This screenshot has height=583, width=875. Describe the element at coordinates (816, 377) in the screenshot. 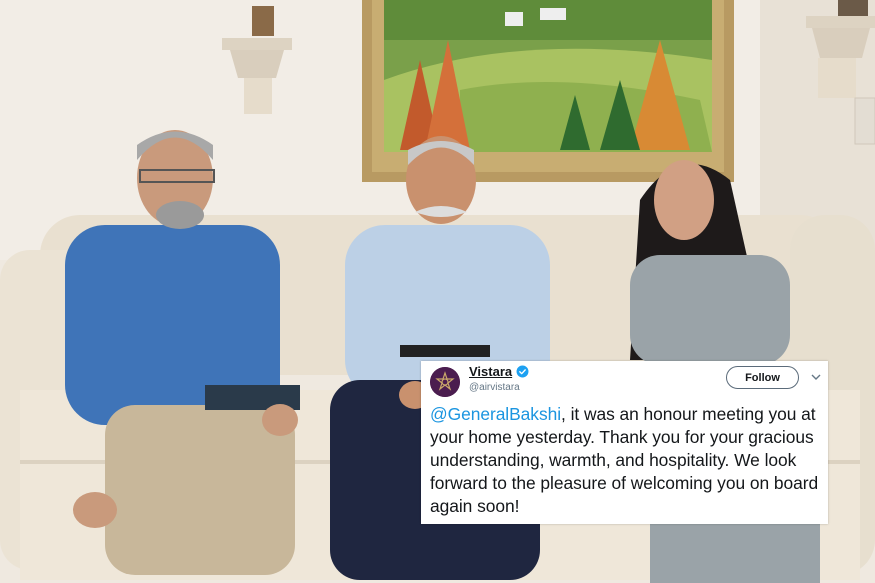

I see `chevron-down-icon` at that location.